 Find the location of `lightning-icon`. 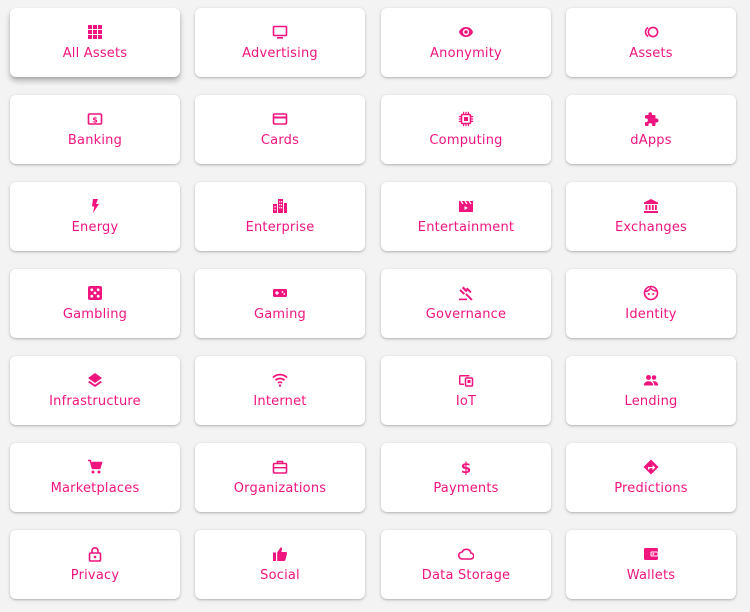

lightning-icon is located at coordinates (95, 206).